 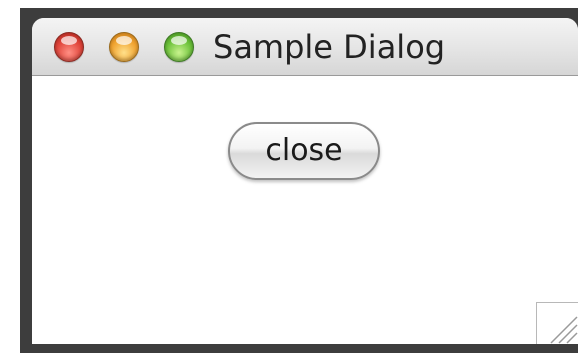 I want to click on zoom-window-icon, so click(x=179, y=47).